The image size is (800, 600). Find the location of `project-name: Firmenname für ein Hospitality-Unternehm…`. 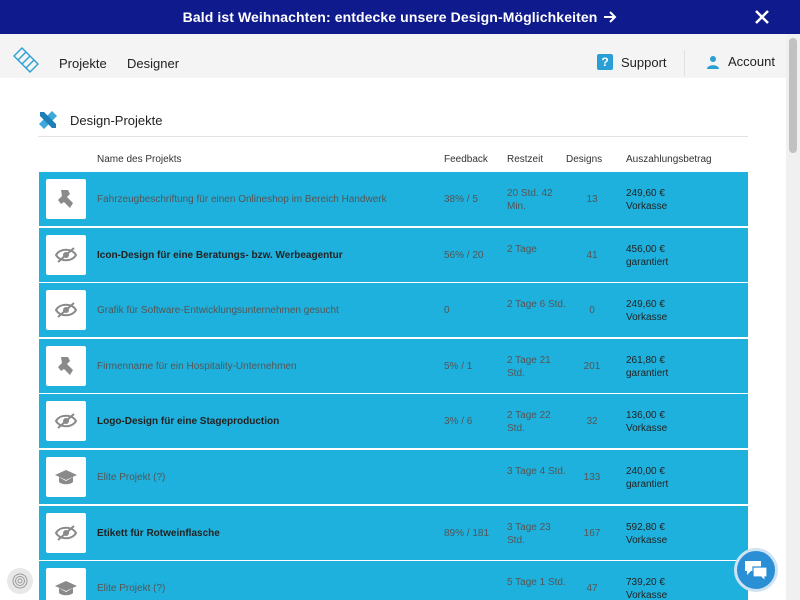

project-name: Firmenname für ein Hospitality-Unternehm… is located at coordinates (197, 366).